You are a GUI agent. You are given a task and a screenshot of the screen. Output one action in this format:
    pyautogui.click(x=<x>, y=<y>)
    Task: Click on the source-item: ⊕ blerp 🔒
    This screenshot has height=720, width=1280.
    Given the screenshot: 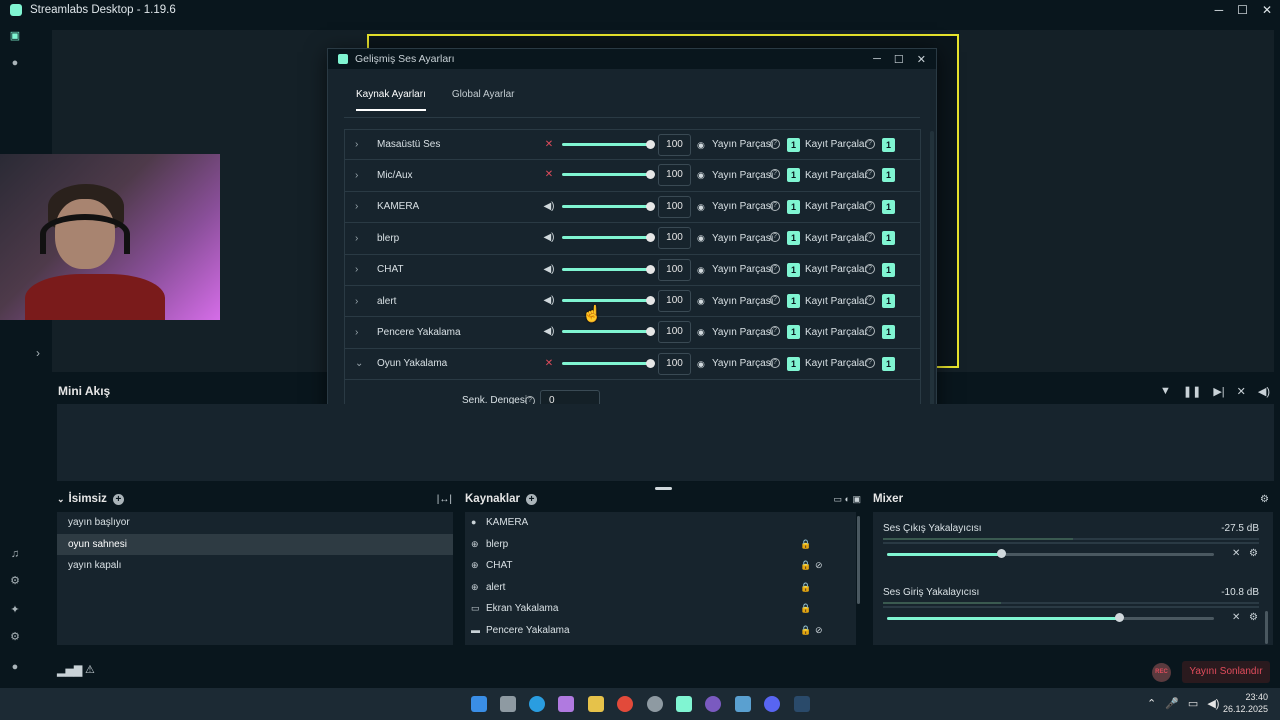 What is the action you would take?
    pyautogui.click(x=660, y=545)
    